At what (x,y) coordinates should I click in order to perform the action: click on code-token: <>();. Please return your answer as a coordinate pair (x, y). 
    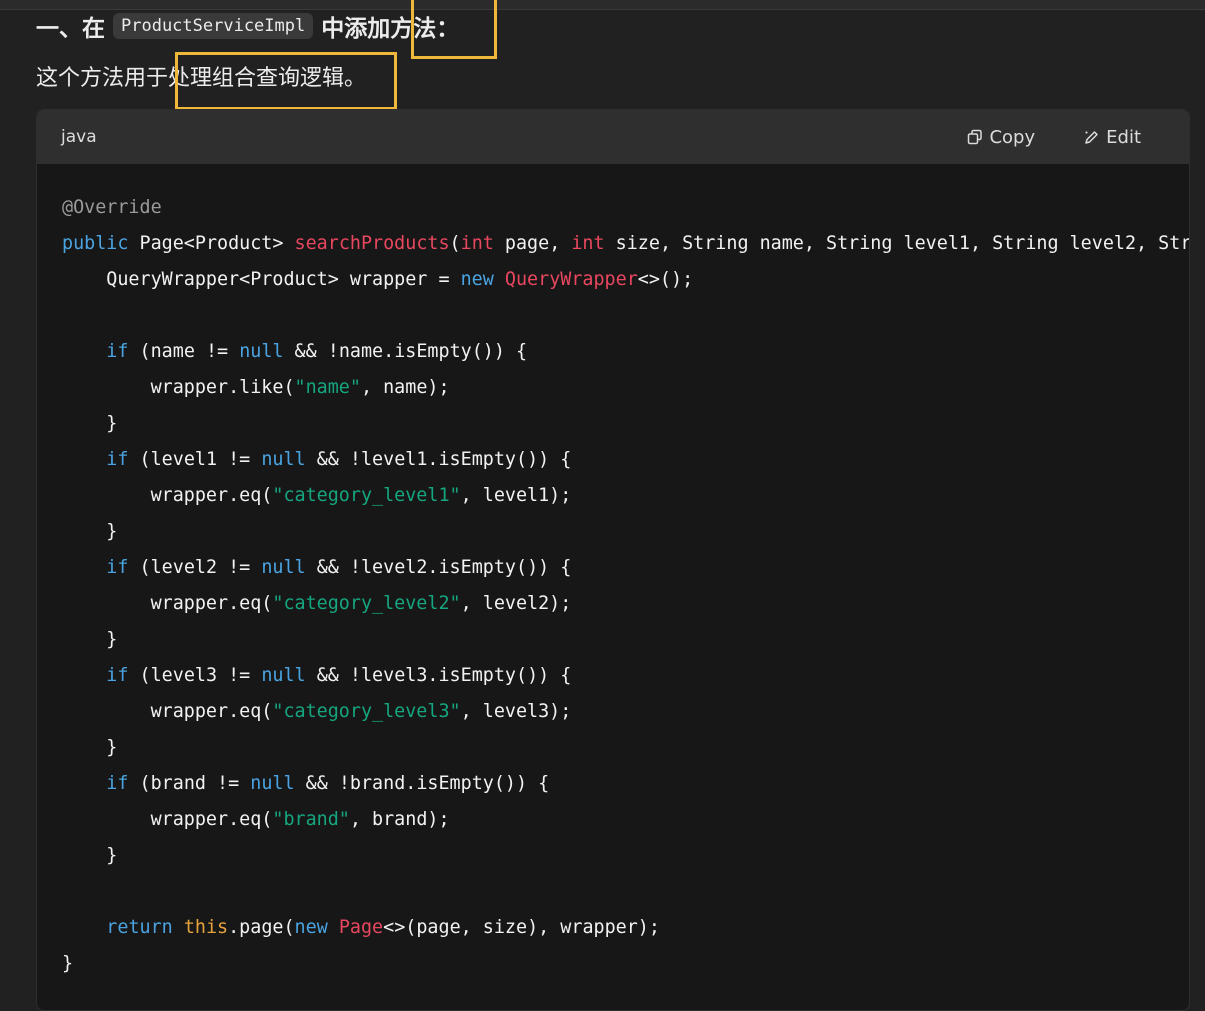
    Looking at the image, I should click on (665, 279).